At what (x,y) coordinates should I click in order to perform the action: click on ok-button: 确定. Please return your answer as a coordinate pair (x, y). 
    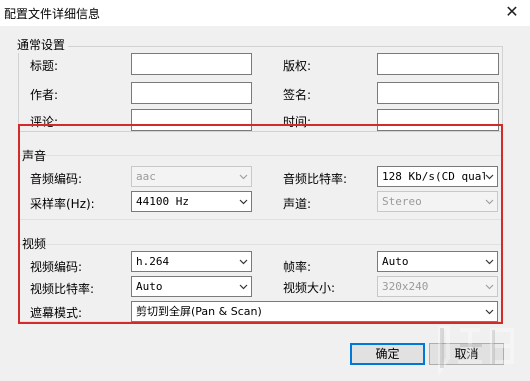
    Looking at the image, I should click on (387, 354).